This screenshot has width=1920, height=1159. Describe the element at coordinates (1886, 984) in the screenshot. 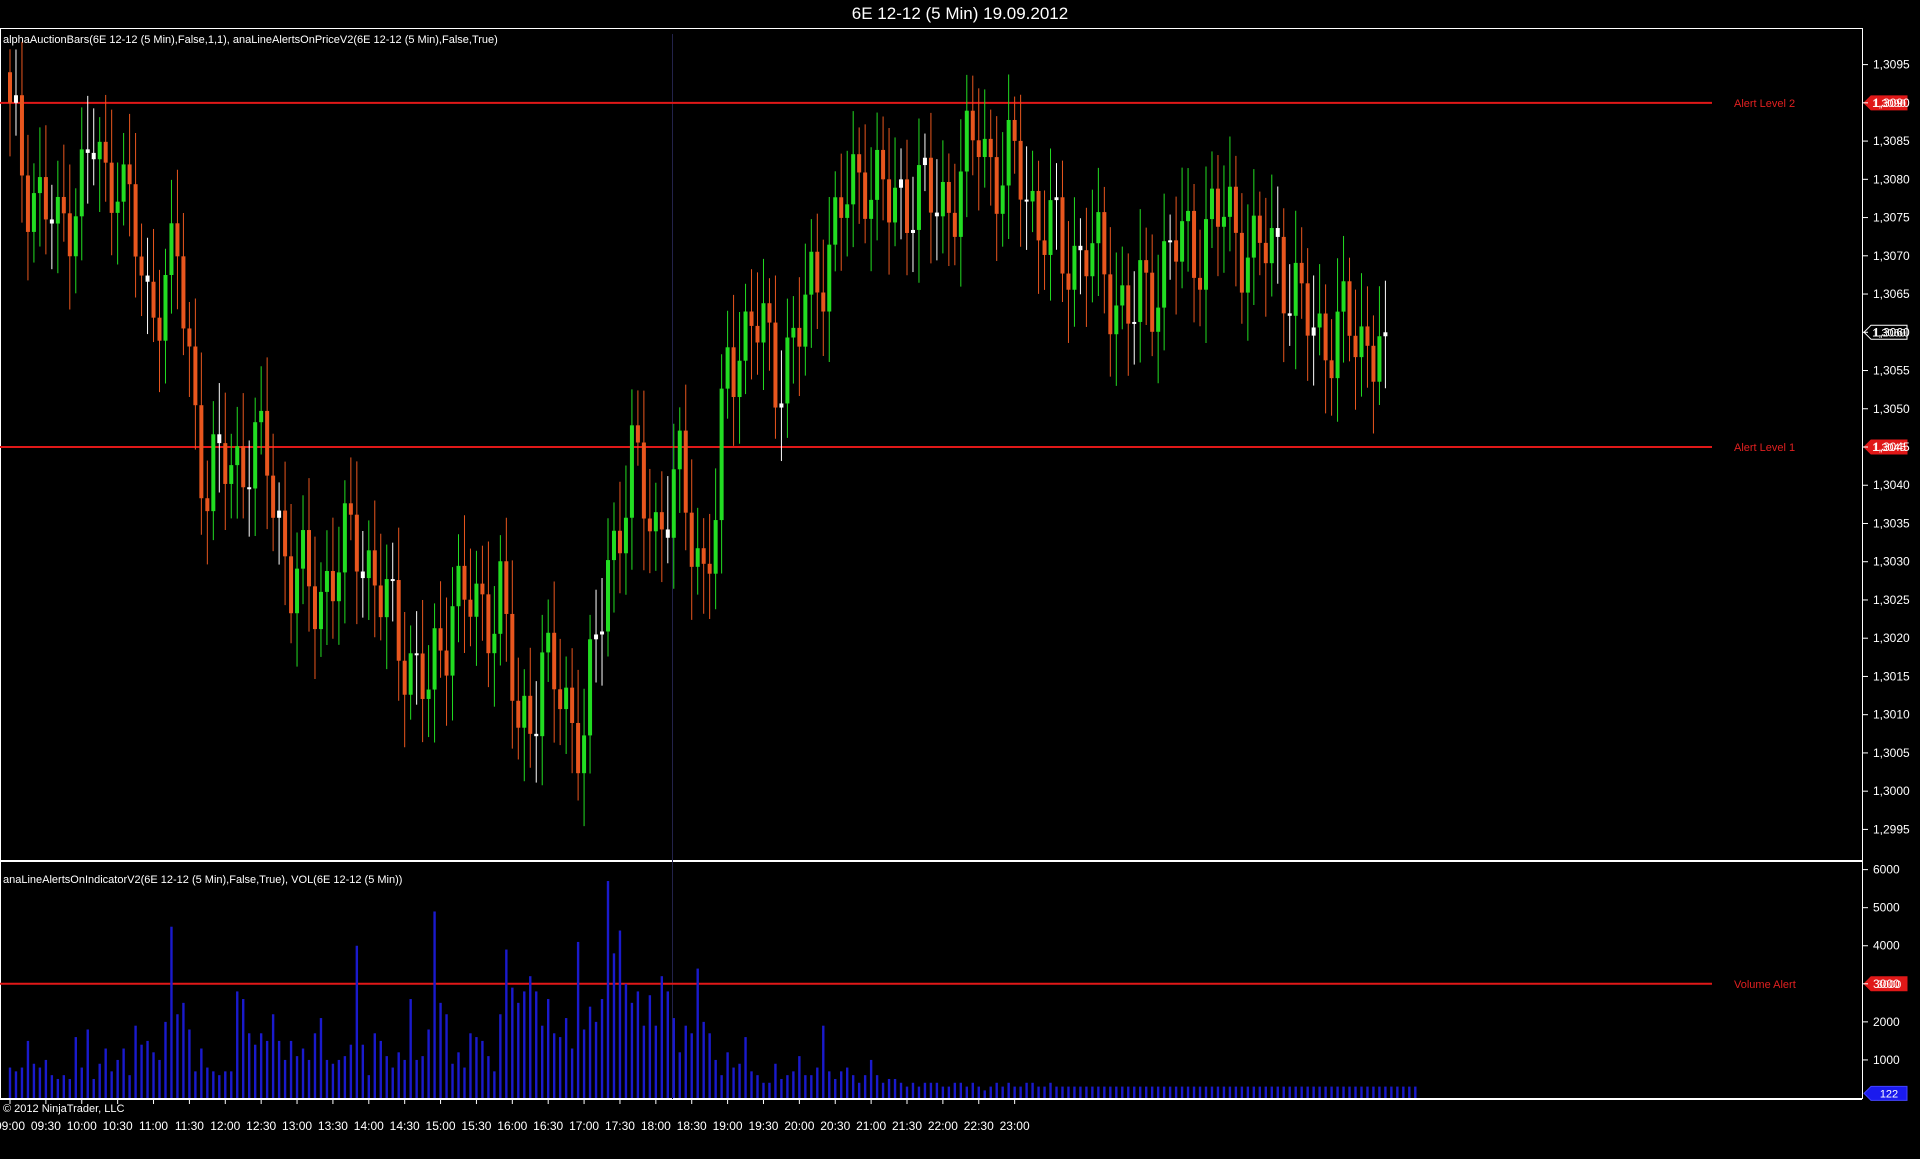

I see `volume-tick-label: 3000` at that location.